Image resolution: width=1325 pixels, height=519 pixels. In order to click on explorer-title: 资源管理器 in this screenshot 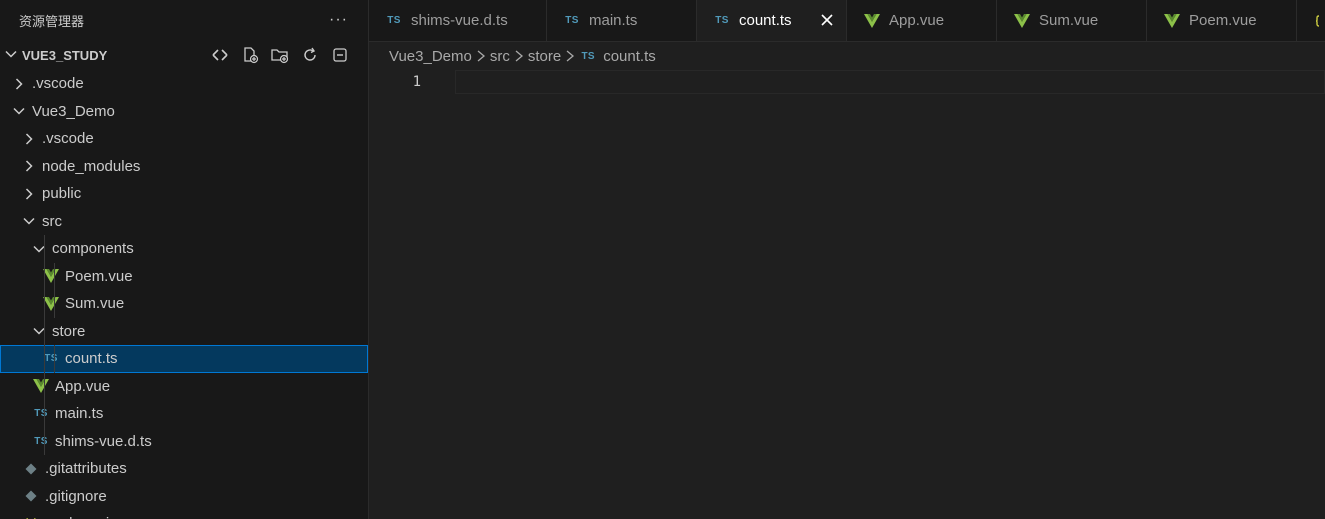, I will do `click(52, 21)`.